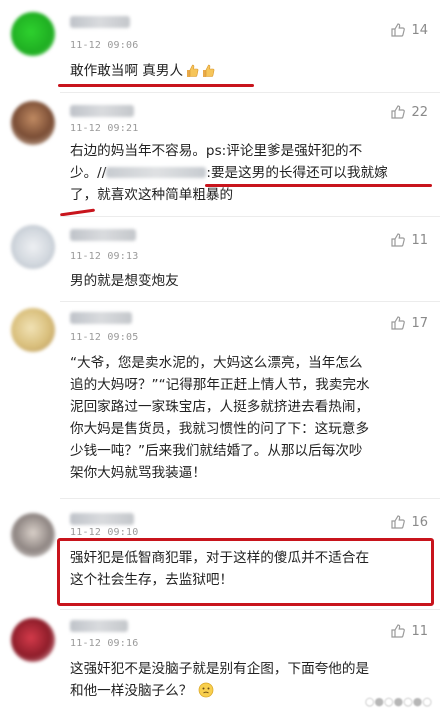 Image resolution: width=440 pixels, height=712 pixels. Describe the element at coordinates (152, 195) in the screenshot. I see `comment-line: 了，就喜欢这种简单粗暴的` at that location.